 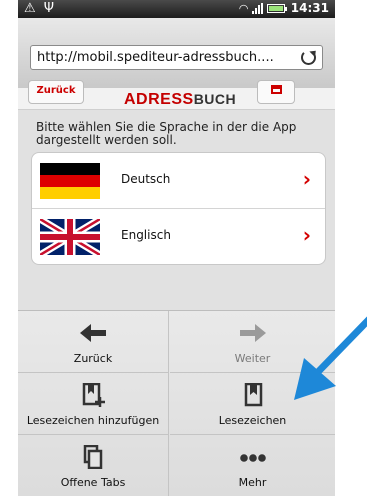 What do you see at coordinates (252, 420) in the screenshot?
I see `menu-item-label: Lesezeichen` at bounding box center [252, 420].